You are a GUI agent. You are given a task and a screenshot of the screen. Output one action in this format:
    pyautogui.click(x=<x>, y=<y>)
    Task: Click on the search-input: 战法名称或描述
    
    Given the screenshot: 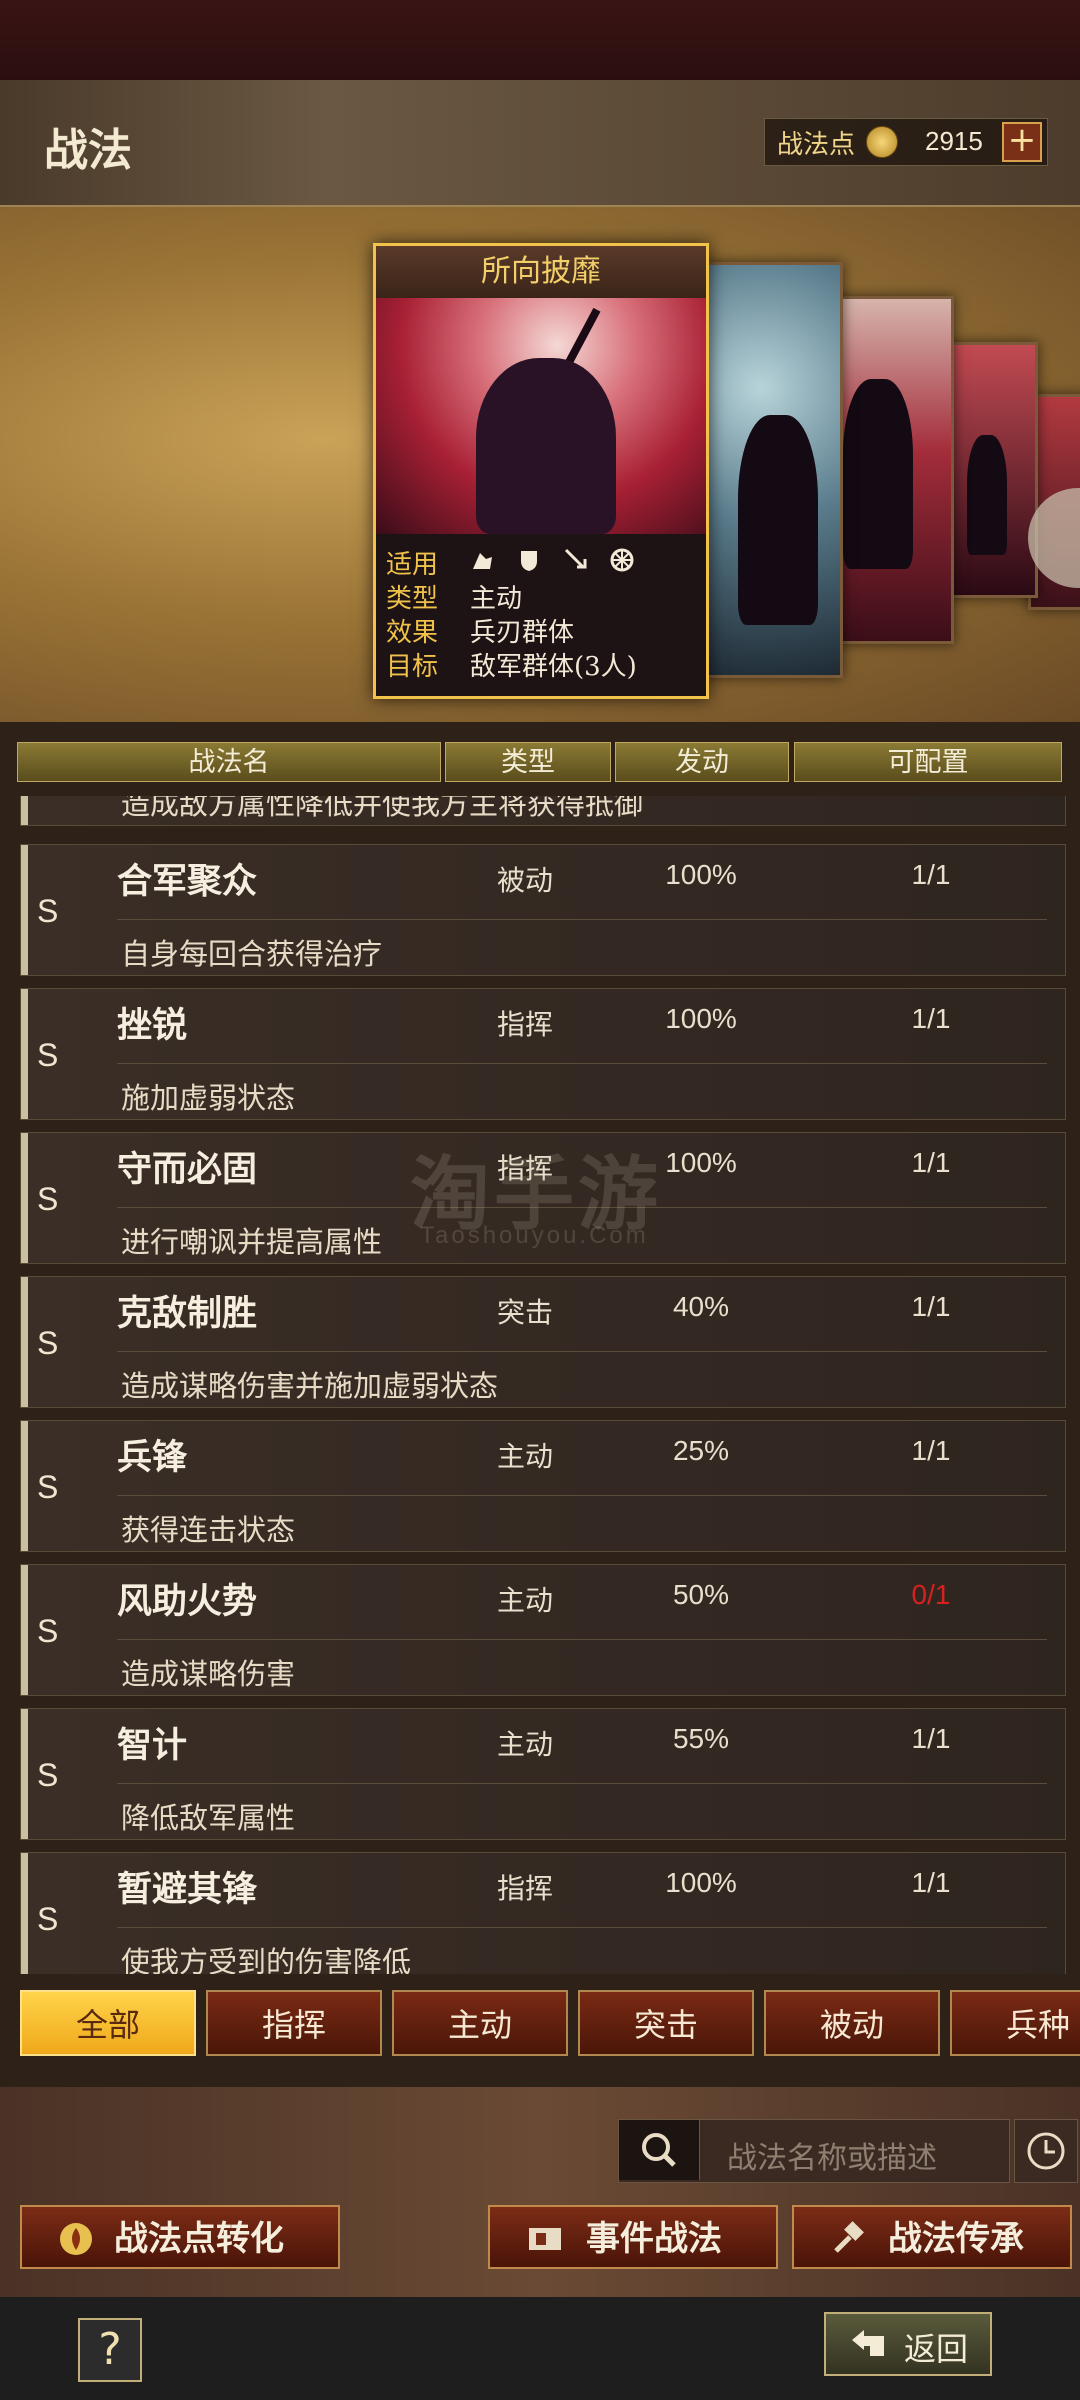 What is the action you would take?
    pyautogui.click(x=832, y=2155)
    